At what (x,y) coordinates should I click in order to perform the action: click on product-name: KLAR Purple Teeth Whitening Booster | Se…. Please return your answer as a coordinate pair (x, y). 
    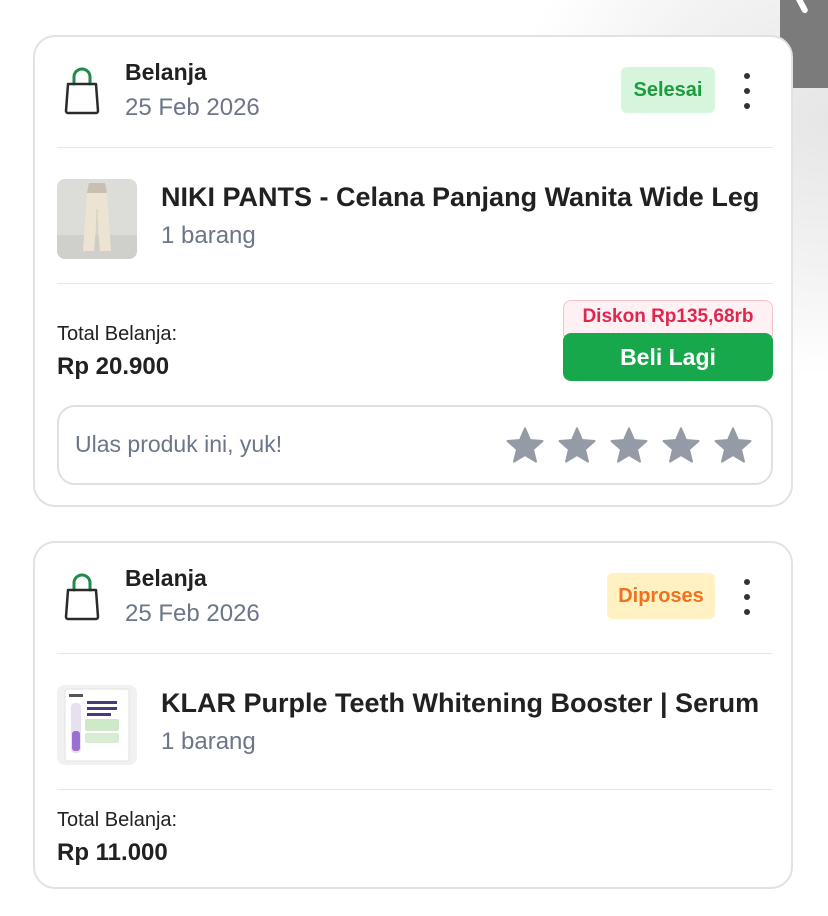
    Looking at the image, I should click on (468, 703).